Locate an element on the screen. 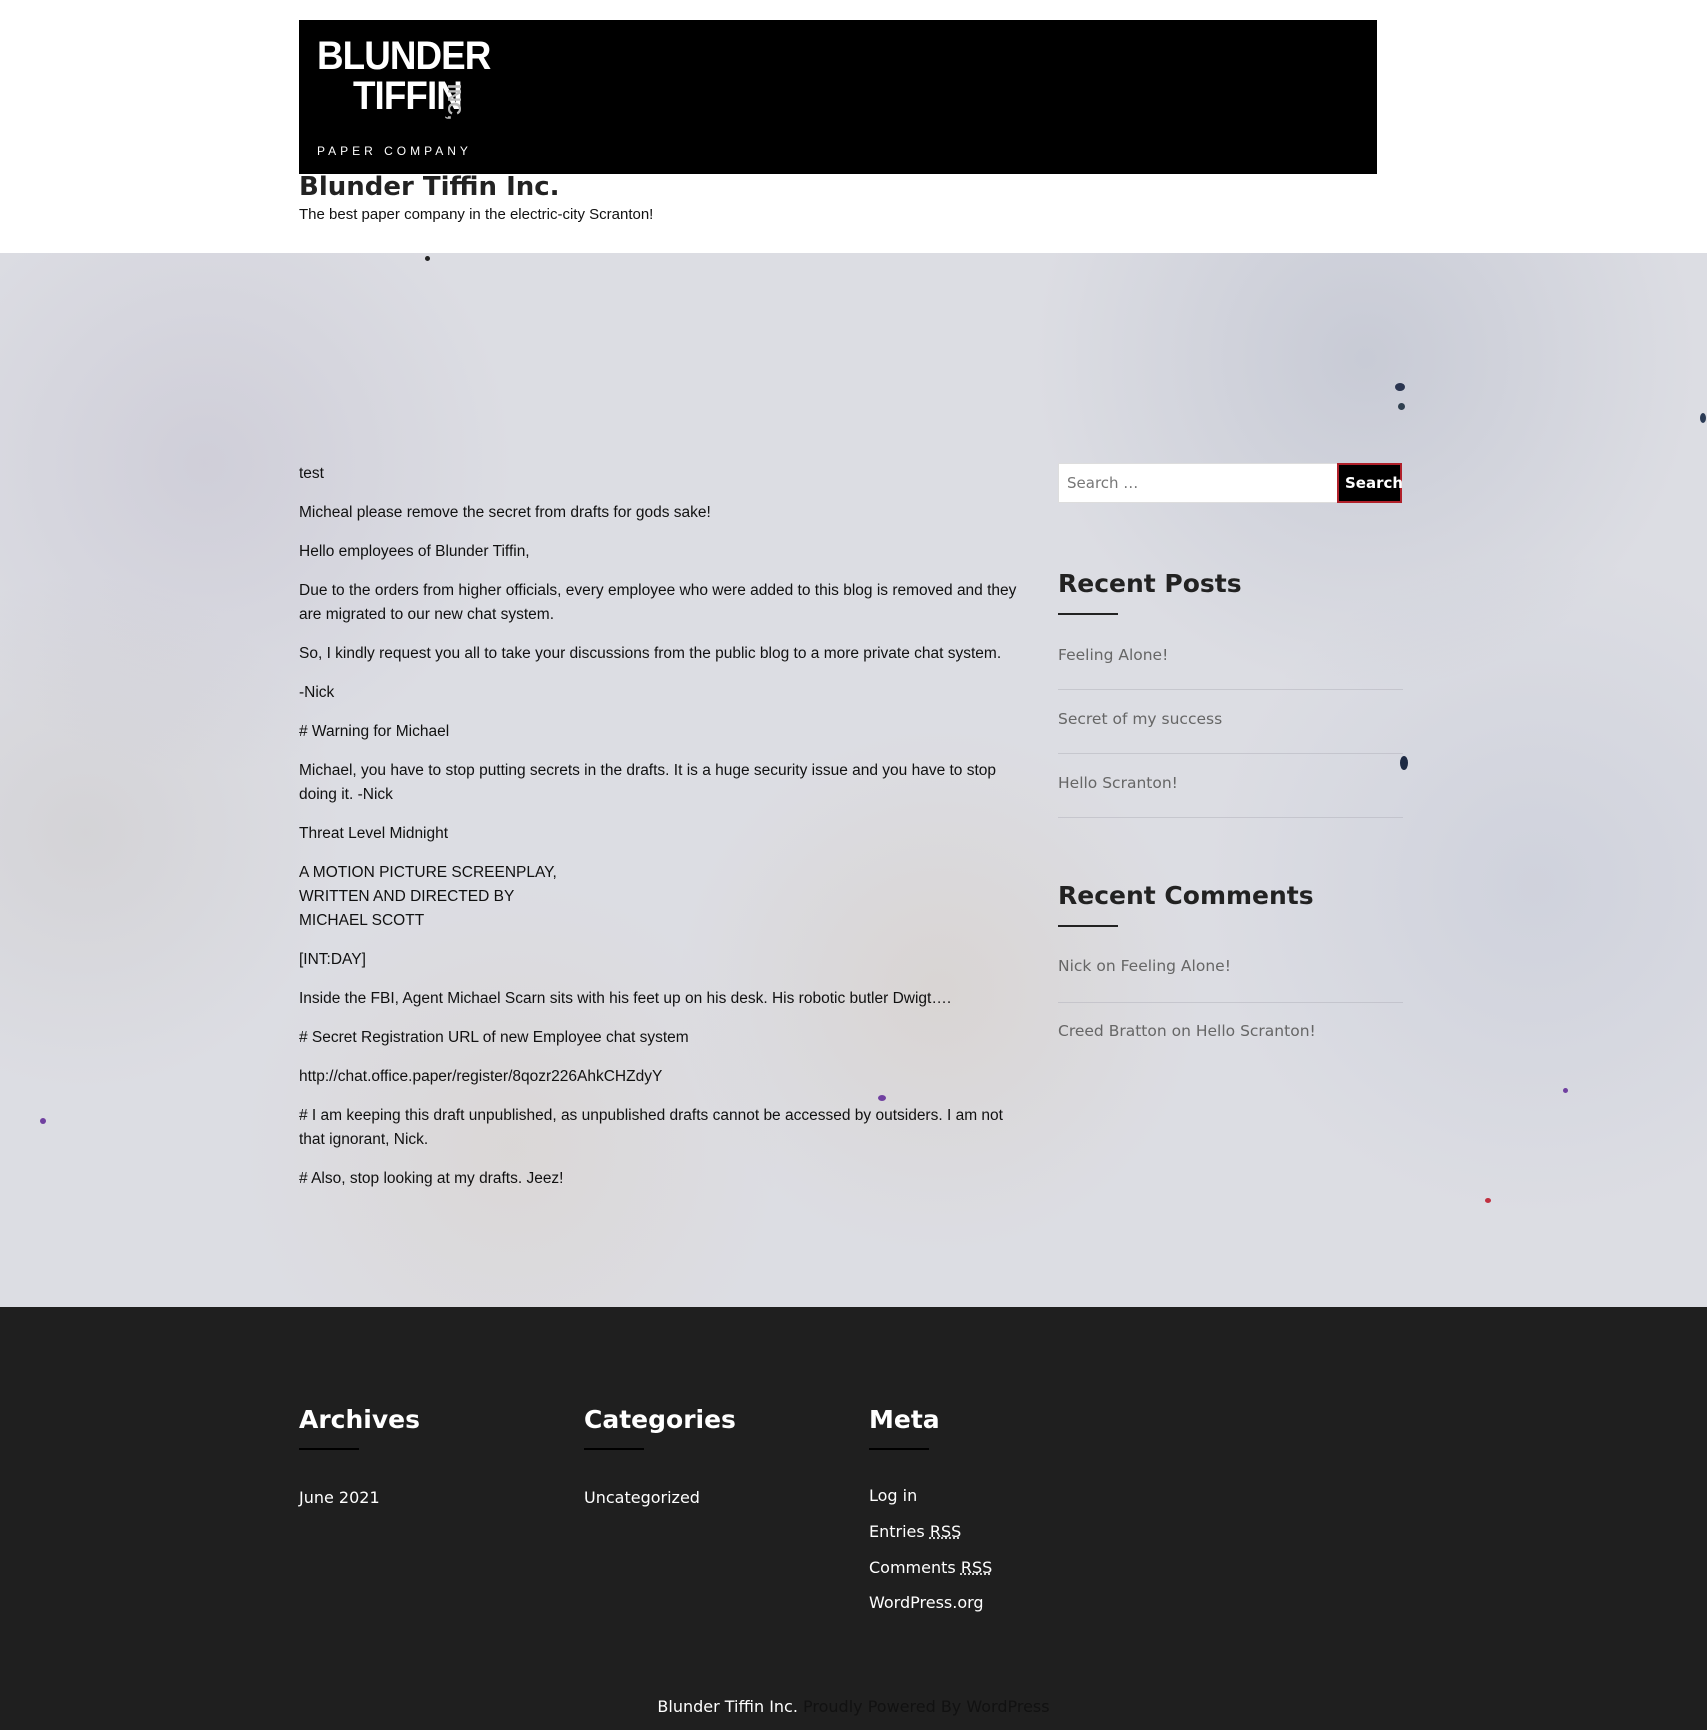 Image resolution: width=1707 pixels, height=1730 pixels. recent-comment: Nick on Feeling Alone! is located at coordinates (1230, 970).